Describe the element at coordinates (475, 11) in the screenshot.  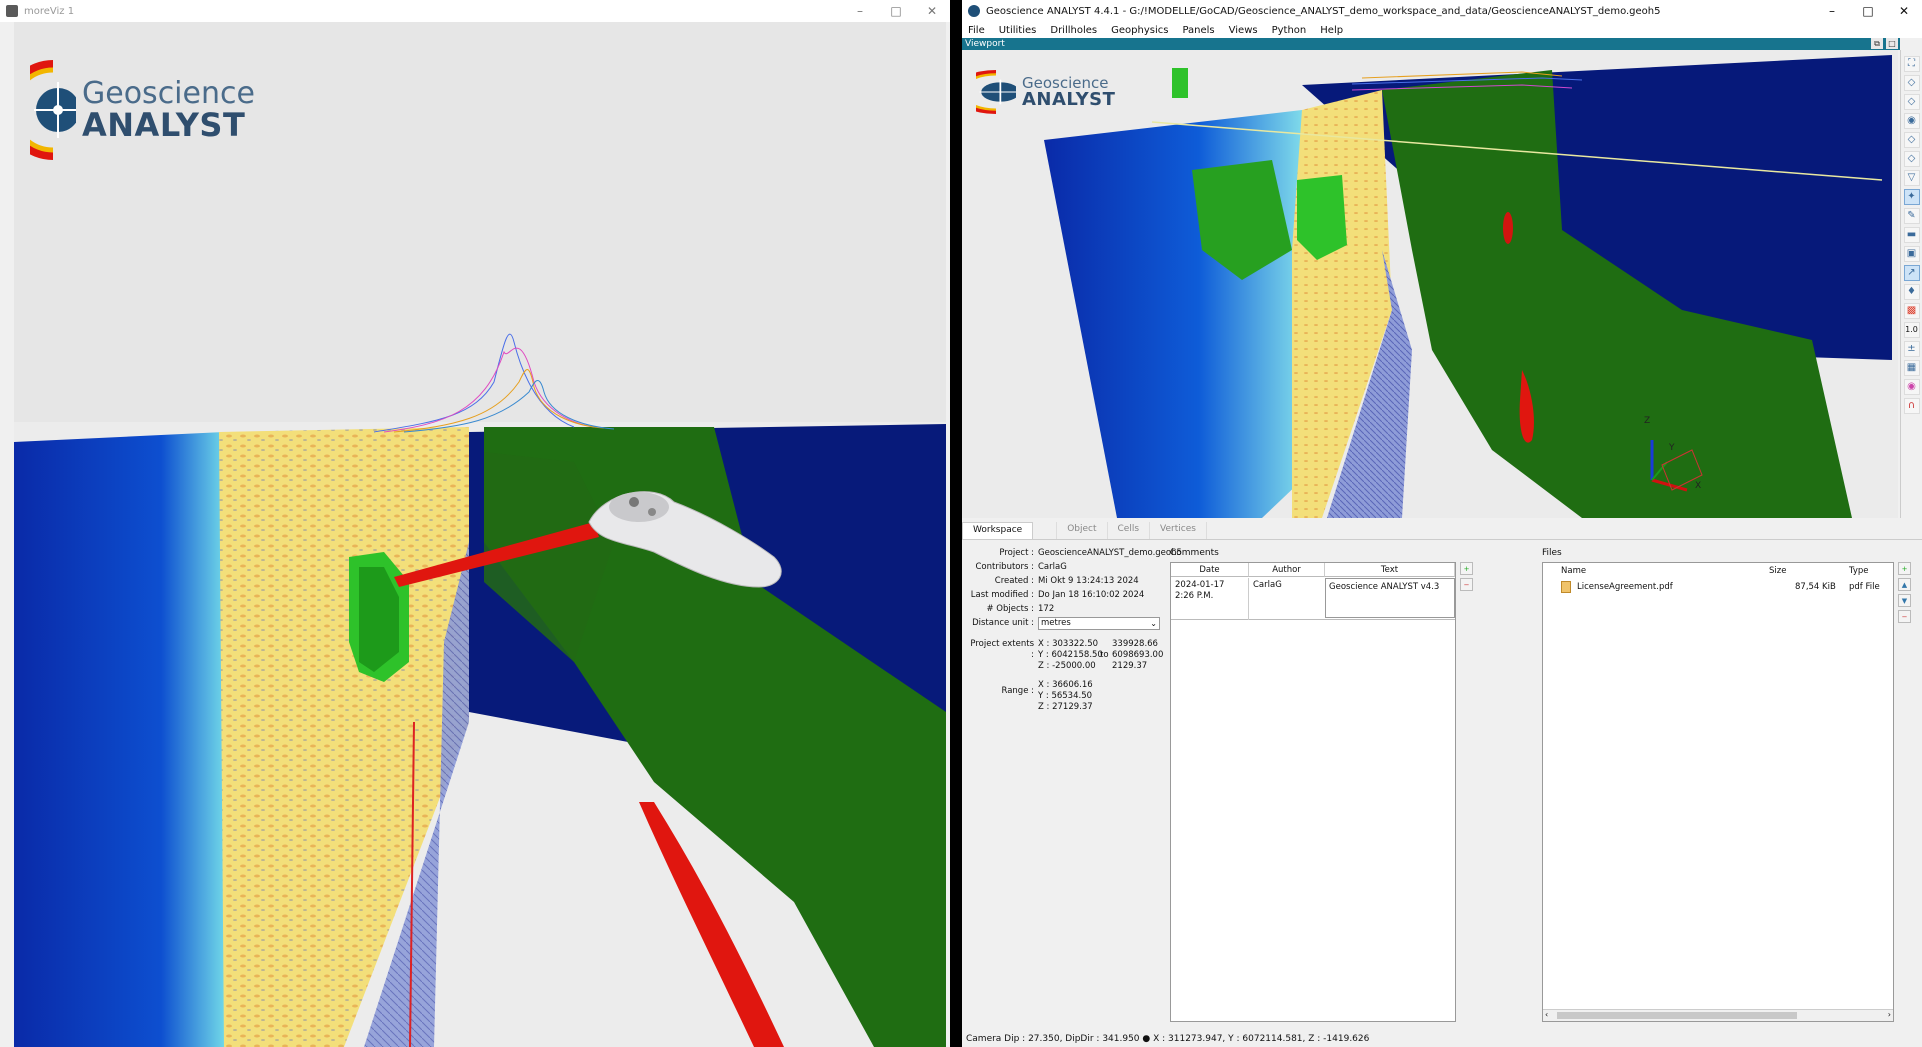
I see `moreviz-titlebar: moreViz 1 – □ ✕` at that location.